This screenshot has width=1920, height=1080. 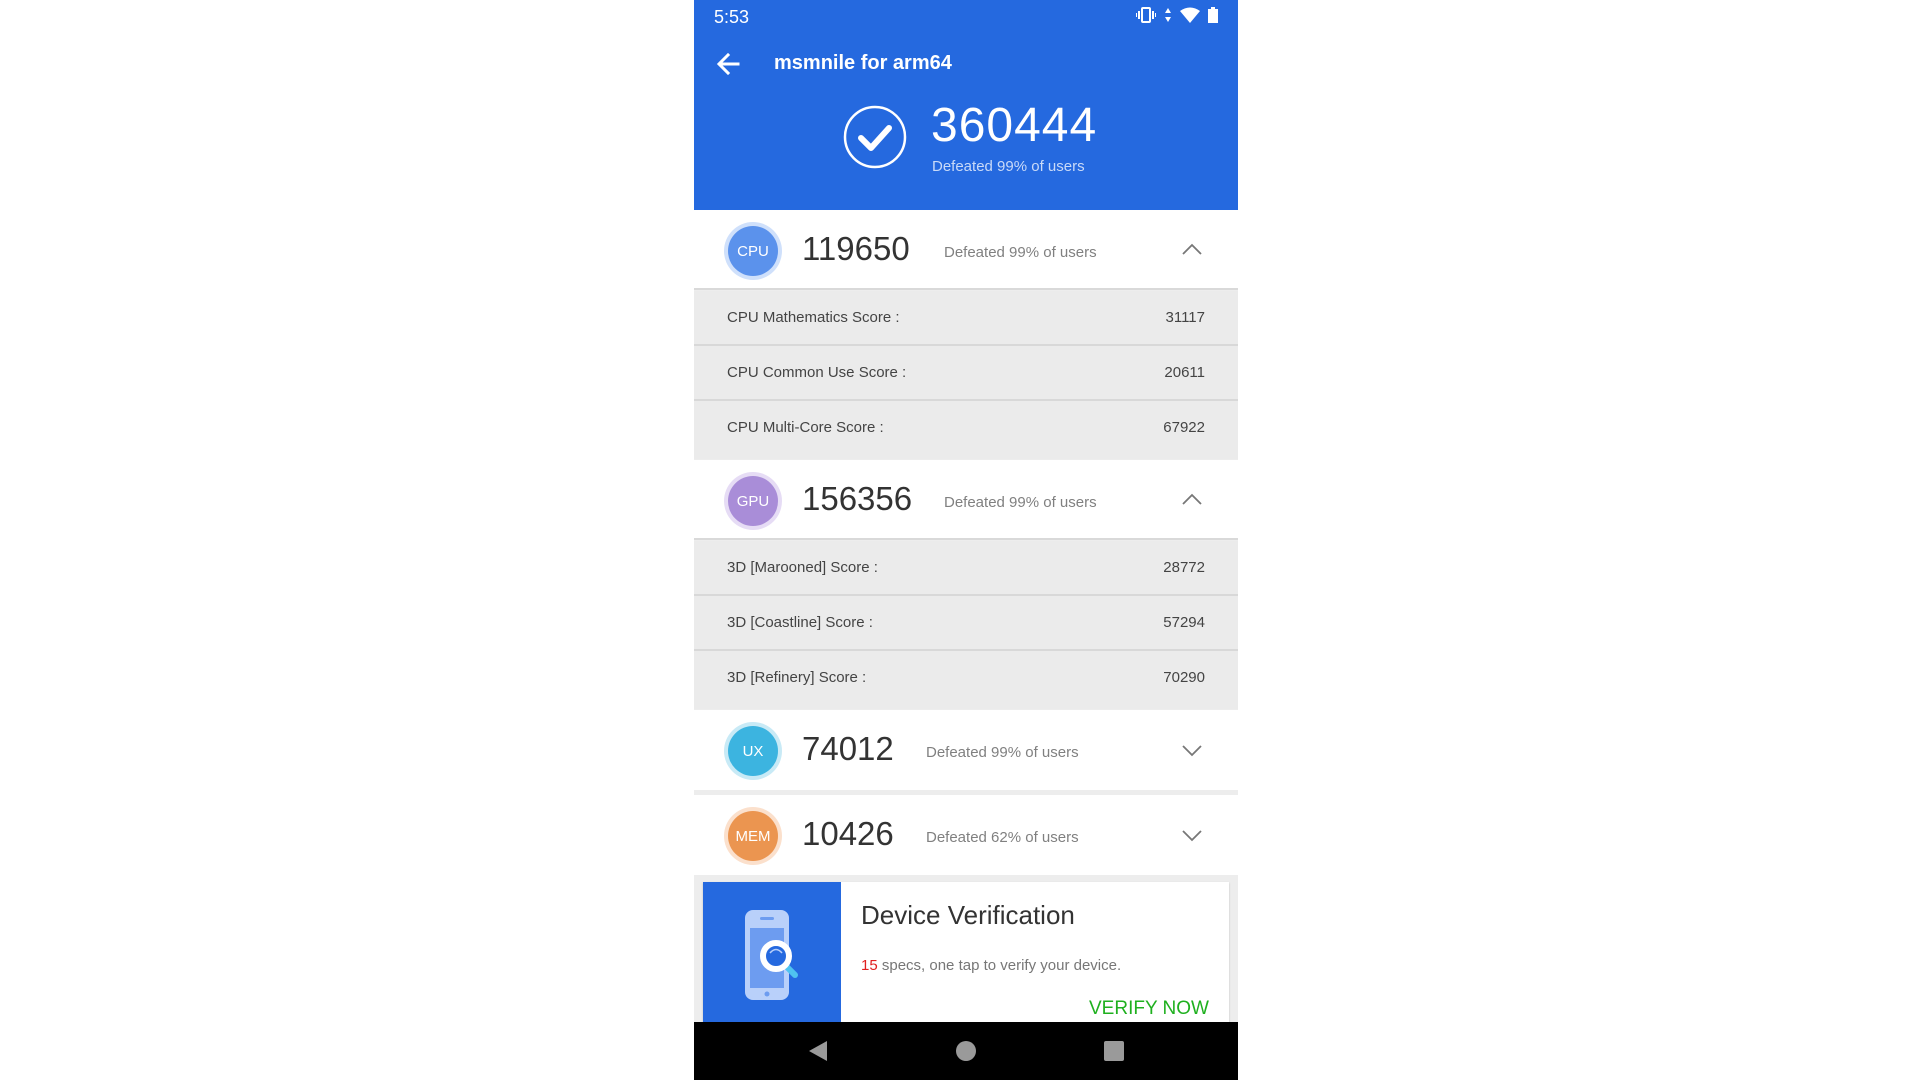 I want to click on card-image, so click(x=772, y=957).